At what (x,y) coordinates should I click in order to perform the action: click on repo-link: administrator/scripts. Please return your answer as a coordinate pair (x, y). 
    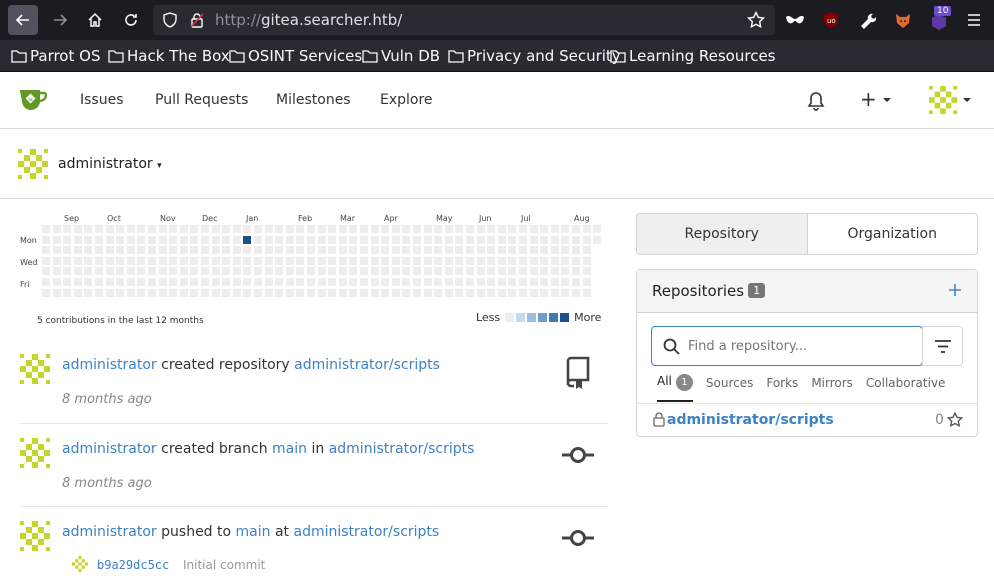
    Looking at the image, I should click on (750, 420).